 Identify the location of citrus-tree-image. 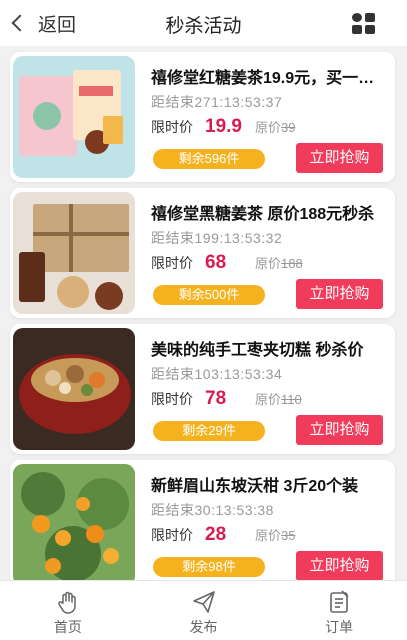
(74, 522).